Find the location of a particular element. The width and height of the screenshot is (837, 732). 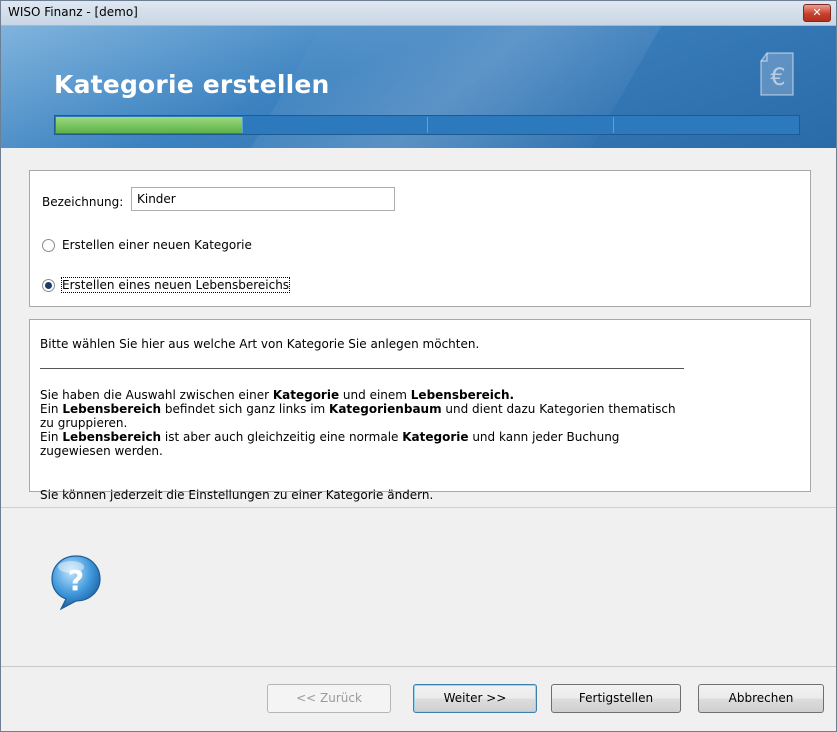

euro-document-icon: € is located at coordinates (777, 74).